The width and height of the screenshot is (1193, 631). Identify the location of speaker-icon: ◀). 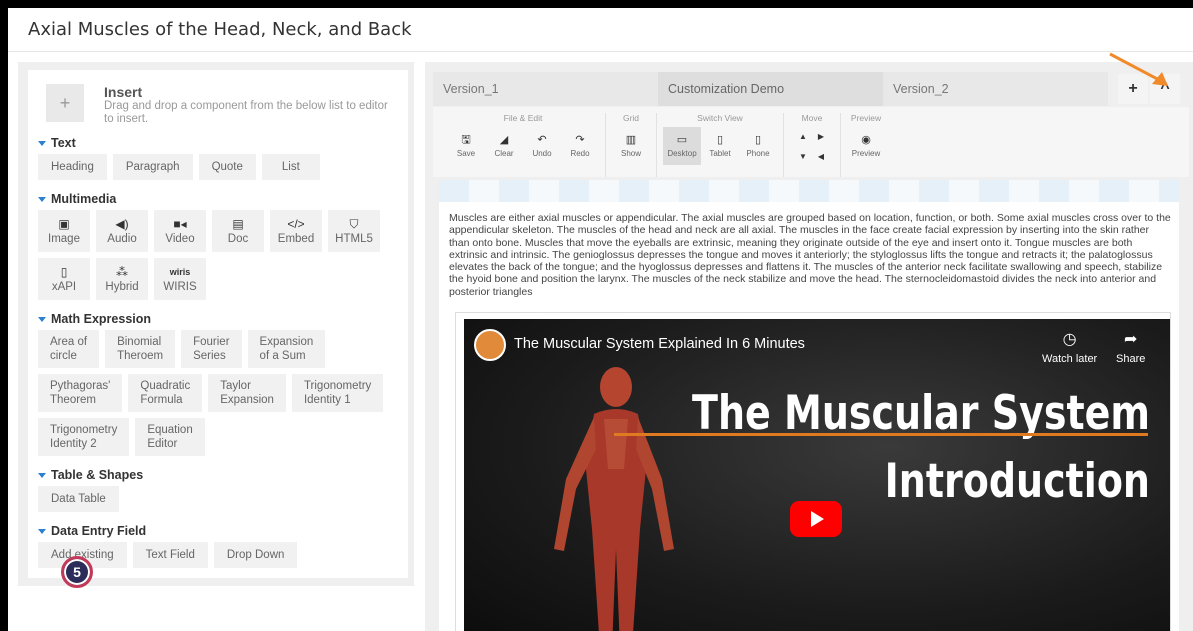
(122, 224).